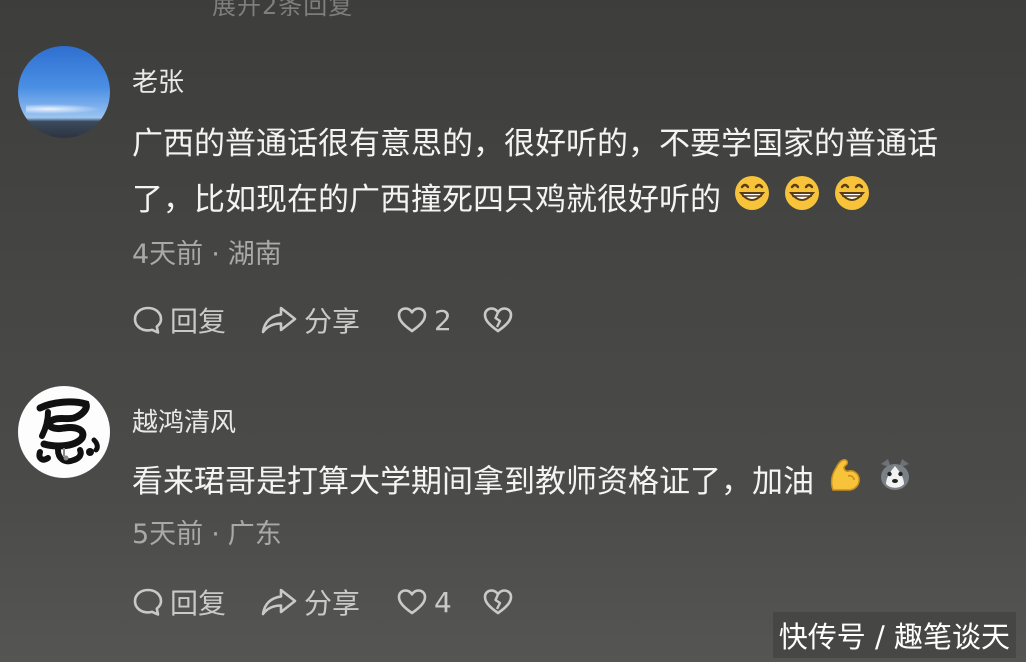 The image size is (1026, 662). I want to click on comment-actions: 回复 分享 4, so click(327, 602).